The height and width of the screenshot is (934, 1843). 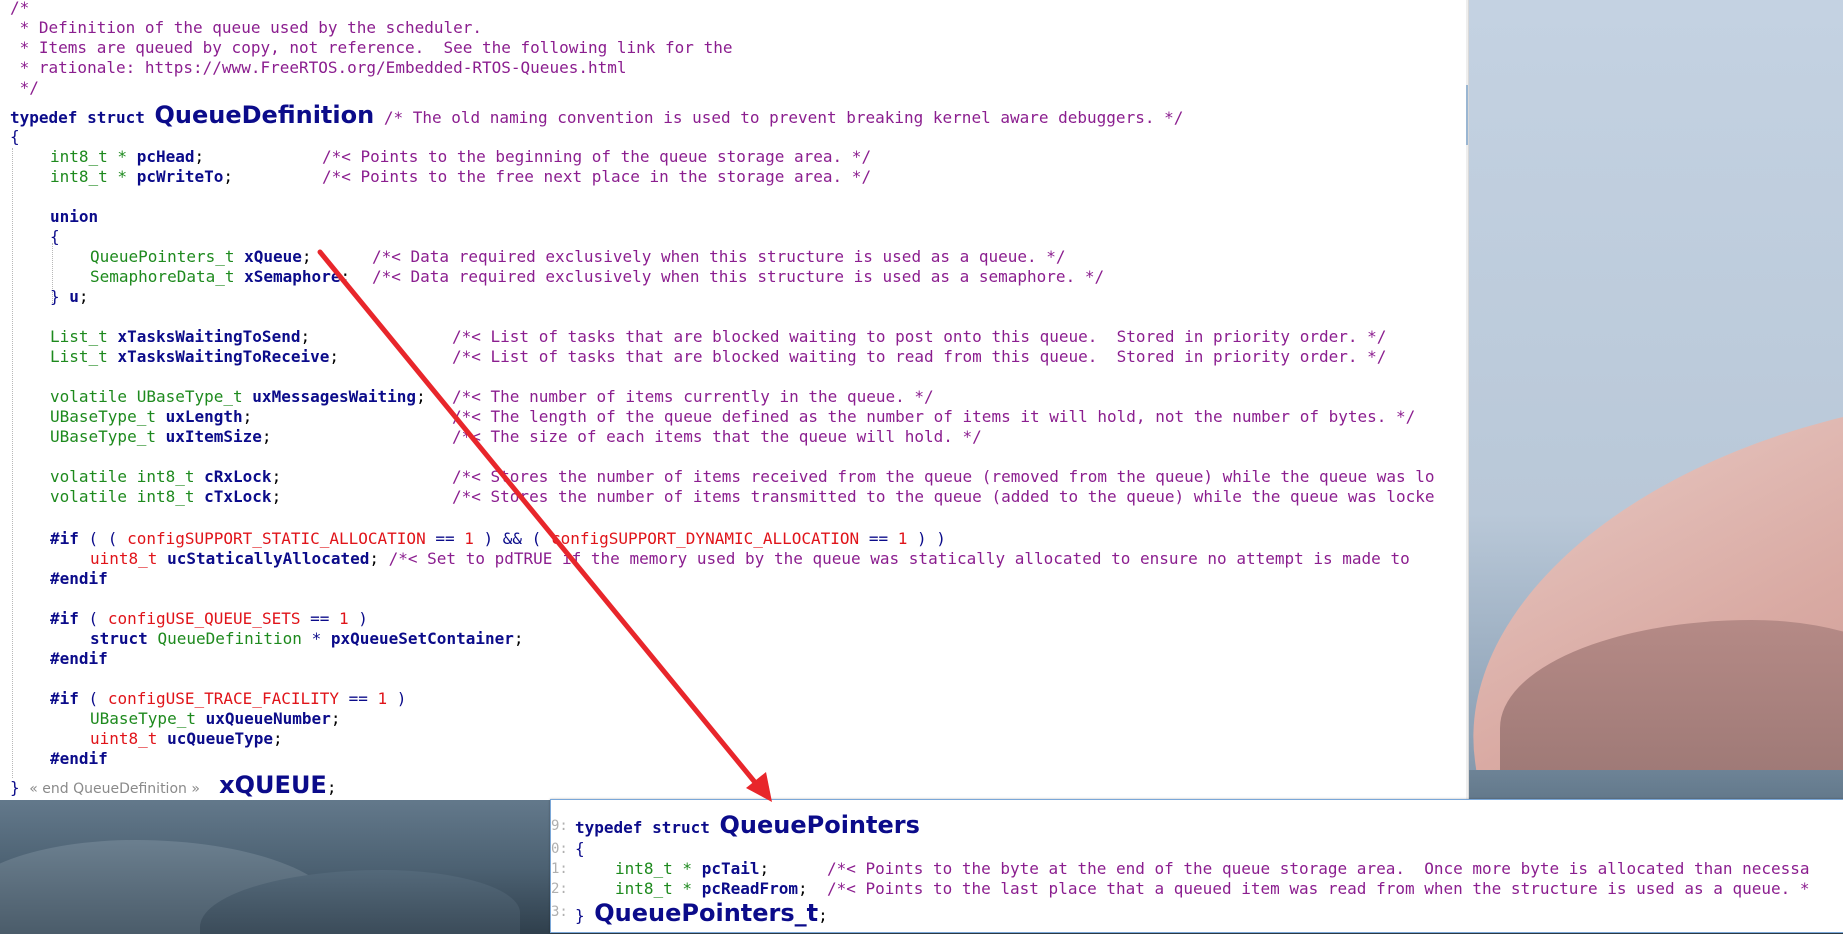 What do you see at coordinates (268, 718) in the screenshot?
I see `member-name: uxQueueNumber` at bounding box center [268, 718].